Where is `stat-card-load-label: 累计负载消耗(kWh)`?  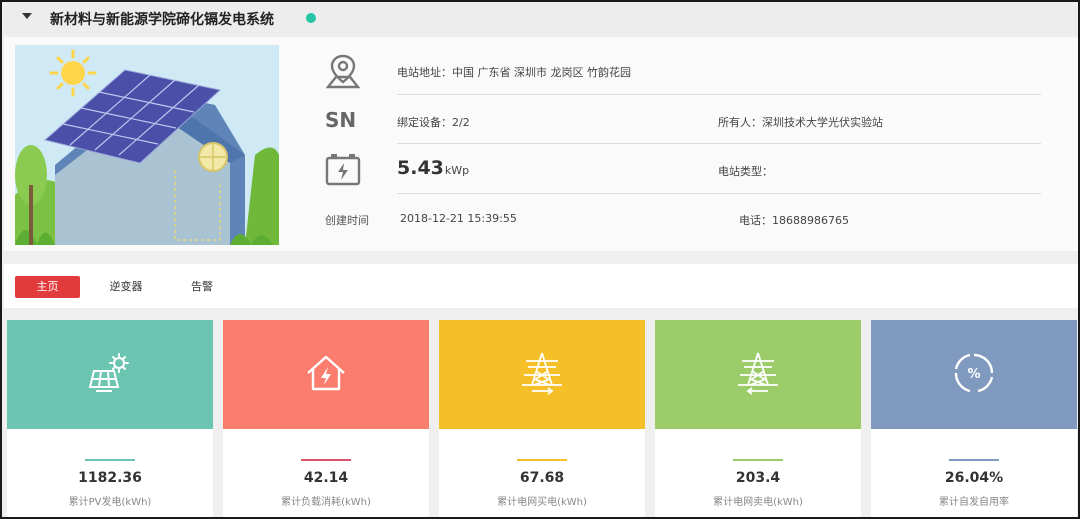 stat-card-load-label: 累计负载消耗(kWh) is located at coordinates (326, 502).